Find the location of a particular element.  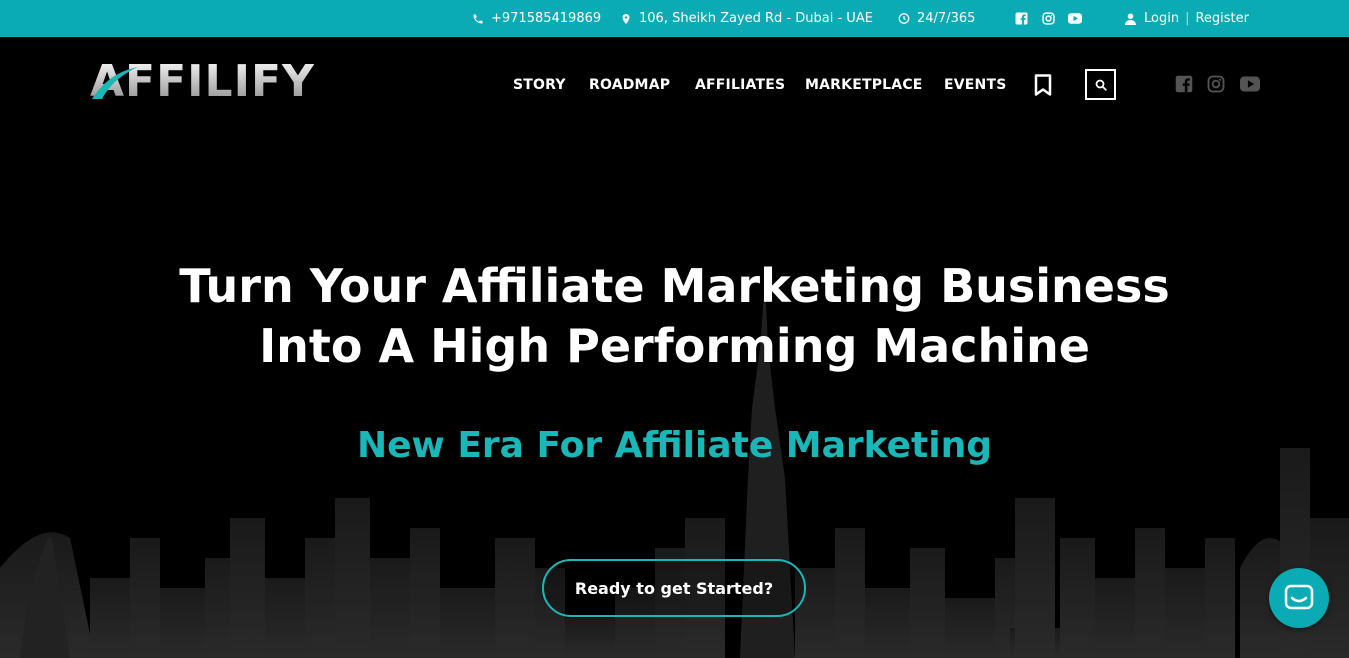

search-icon is located at coordinates (1101, 85).